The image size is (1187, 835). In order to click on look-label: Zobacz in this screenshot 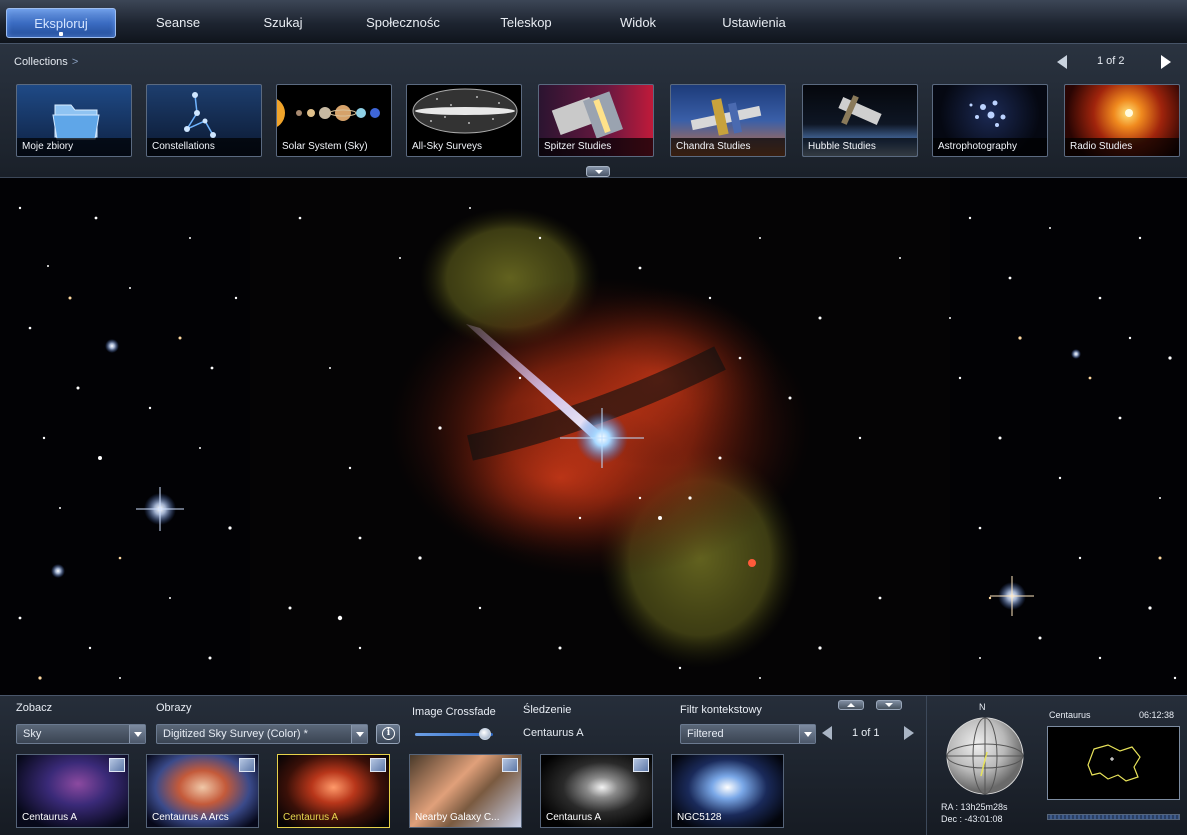, I will do `click(34, 708)`.